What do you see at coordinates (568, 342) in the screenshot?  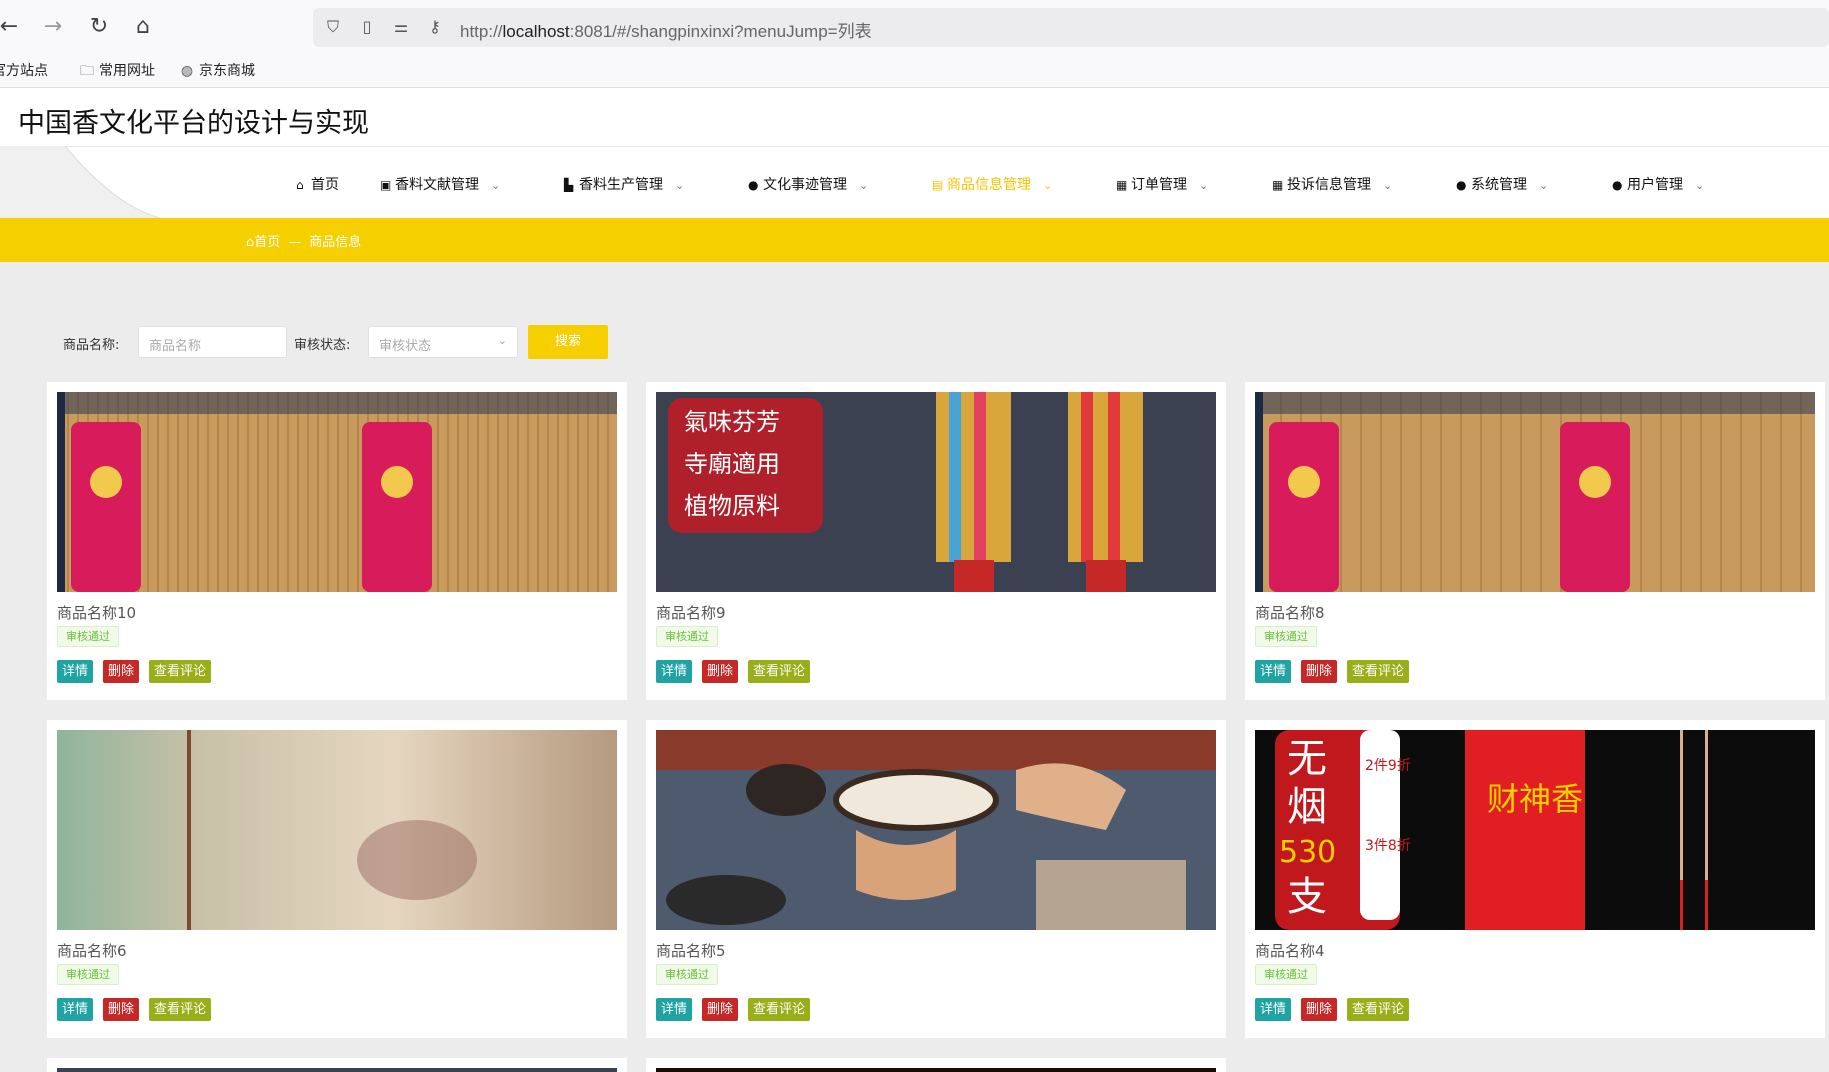 I see `search-button: 搜索` at bounding box center [568, 342].